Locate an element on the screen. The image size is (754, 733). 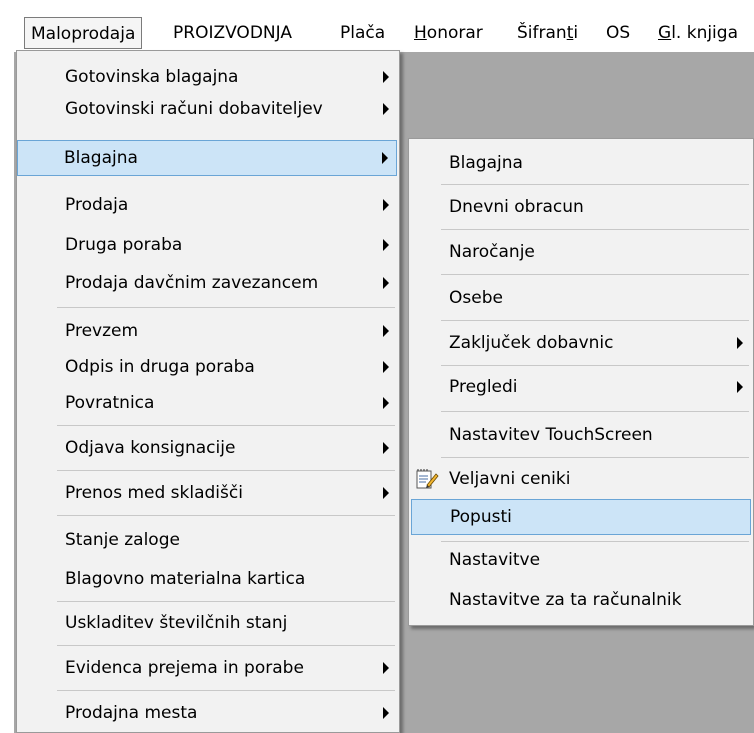
menu-item-odjava-konsignacije: Odjava konsignacije is located at coordinates (208, 448).